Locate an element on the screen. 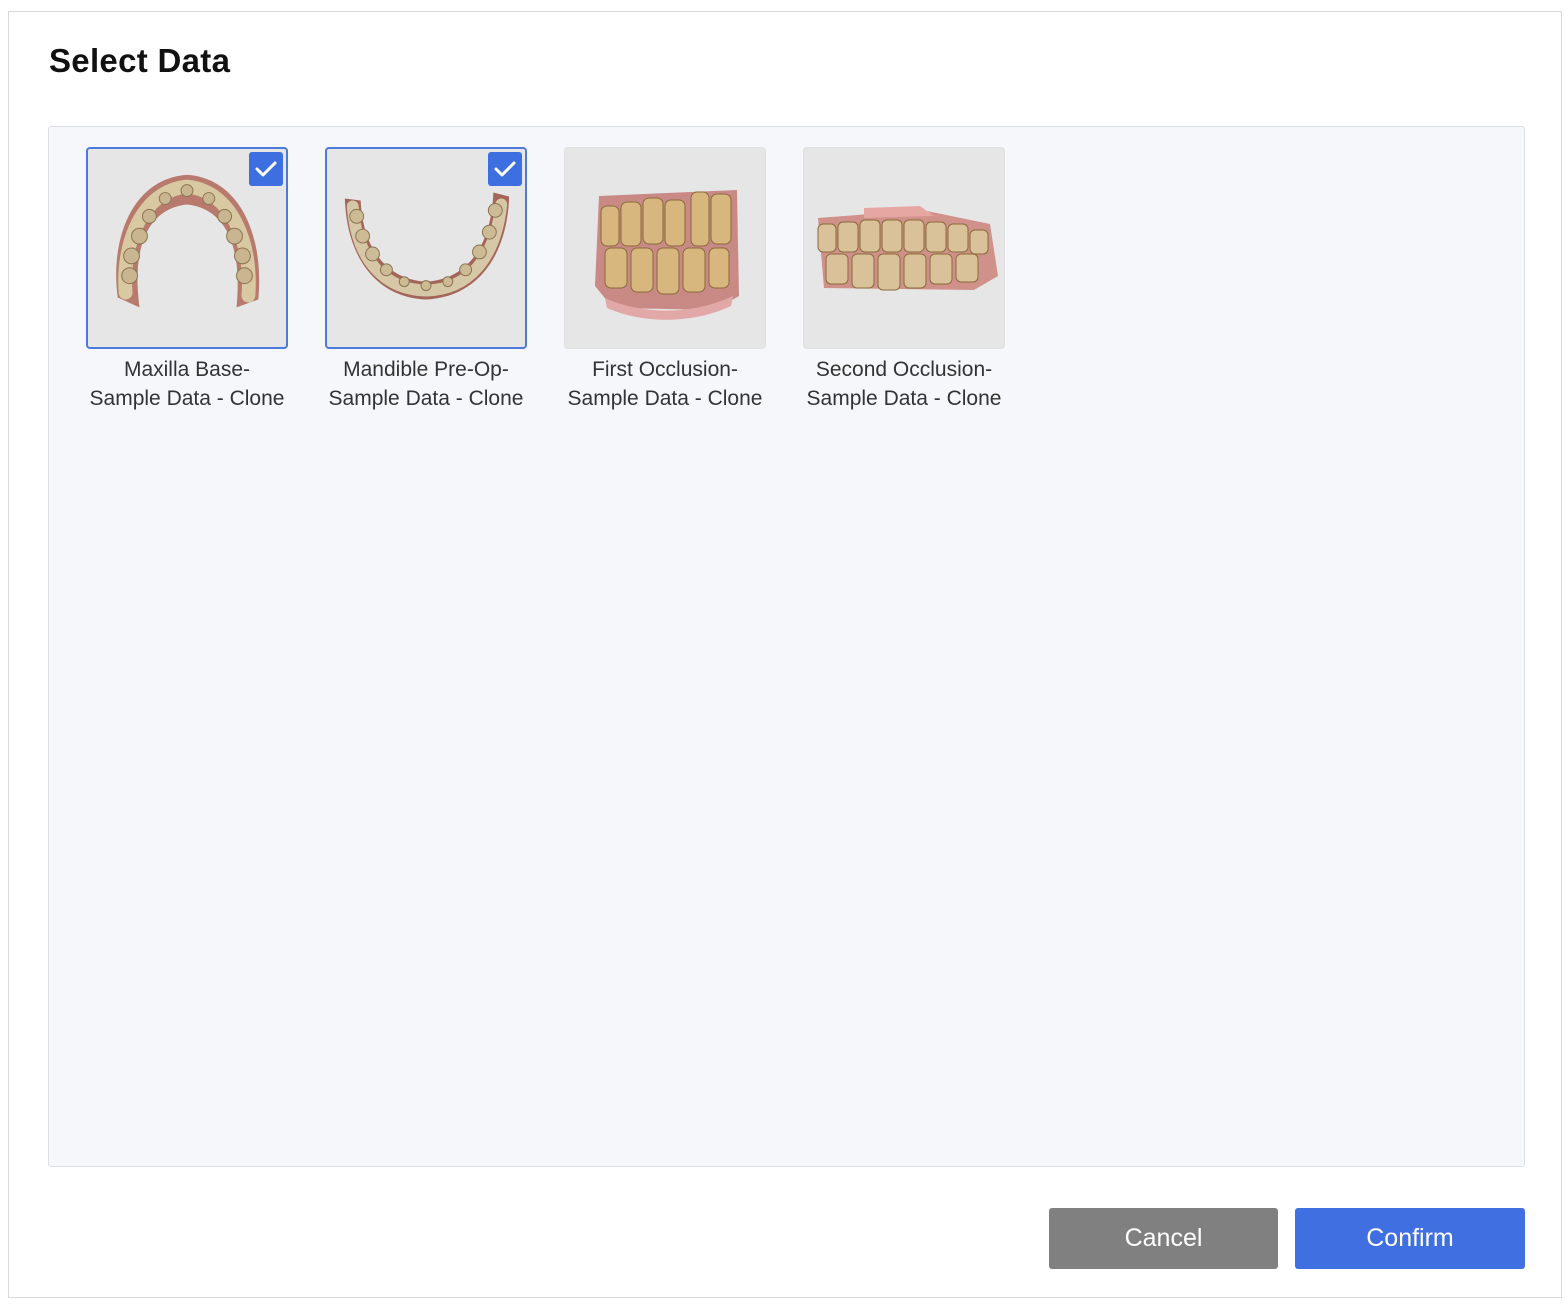 The image size is (1568, 1304). data-card-first-occlusion: First Occlusion- Sample Data - Clone is located at coordinates (664, 282).